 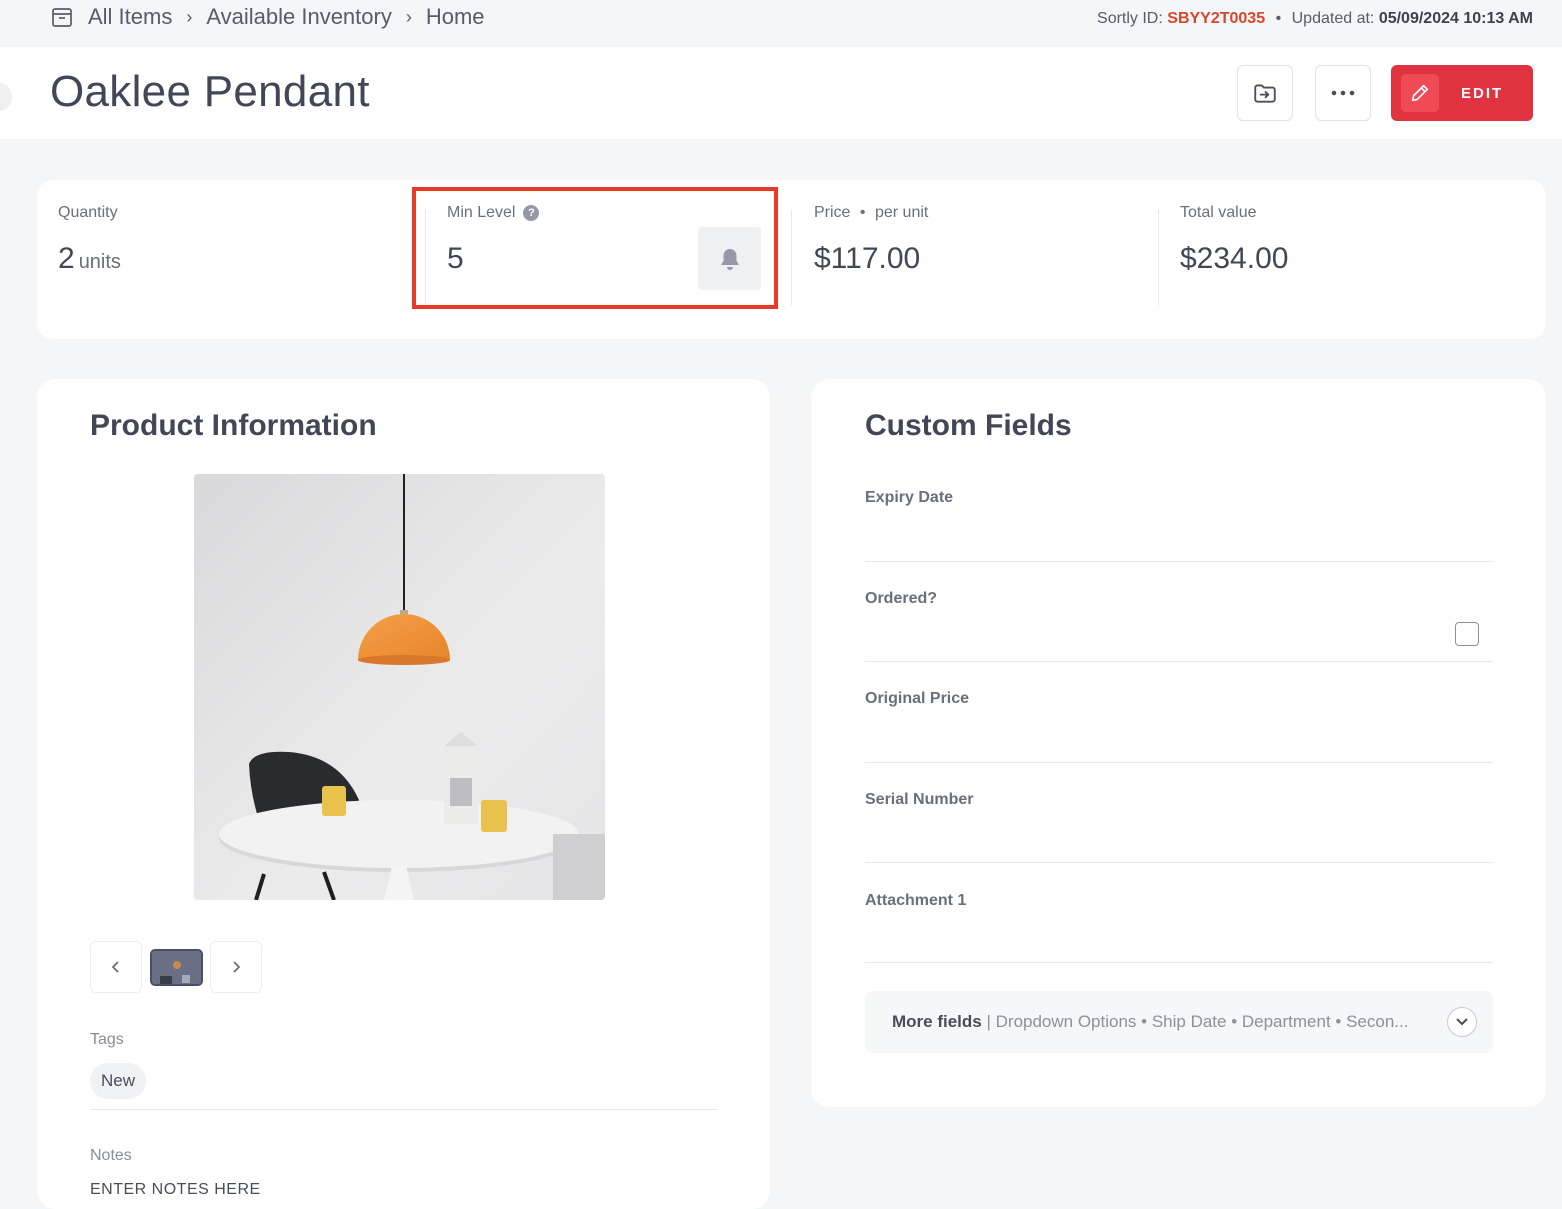 I want to click on pendant-lamp-image, so click(x=399, y=687).